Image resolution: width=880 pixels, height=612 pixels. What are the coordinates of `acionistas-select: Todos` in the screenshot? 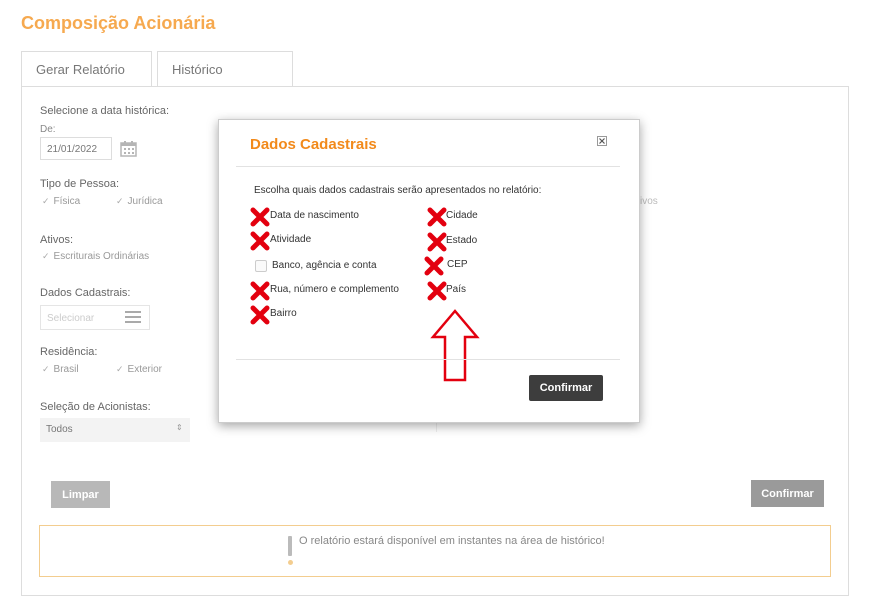 It's located at (115, 430).